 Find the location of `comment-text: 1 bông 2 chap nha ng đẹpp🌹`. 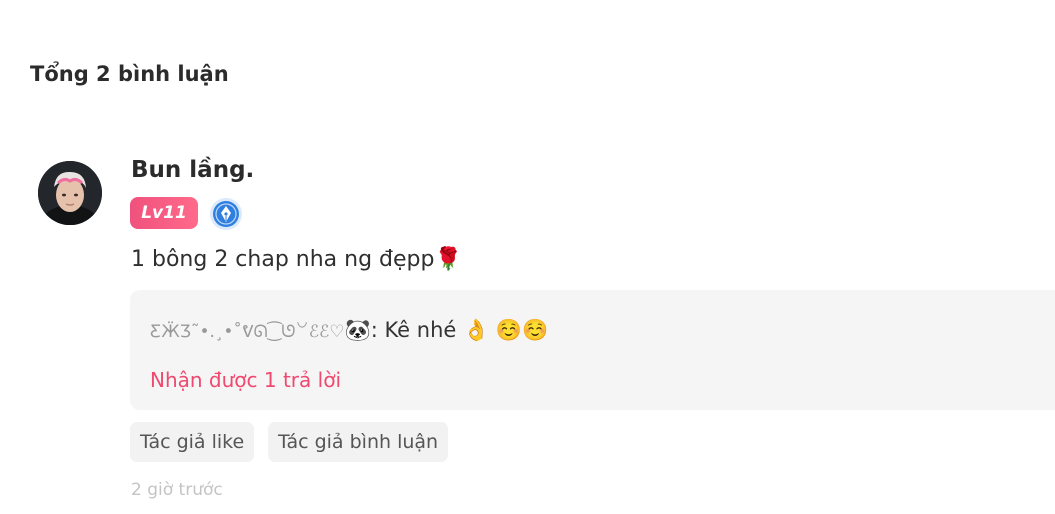

comment-text: 1 bông 2 chap nha ng đẹpp🌹 is located at coordinates (296, 259).